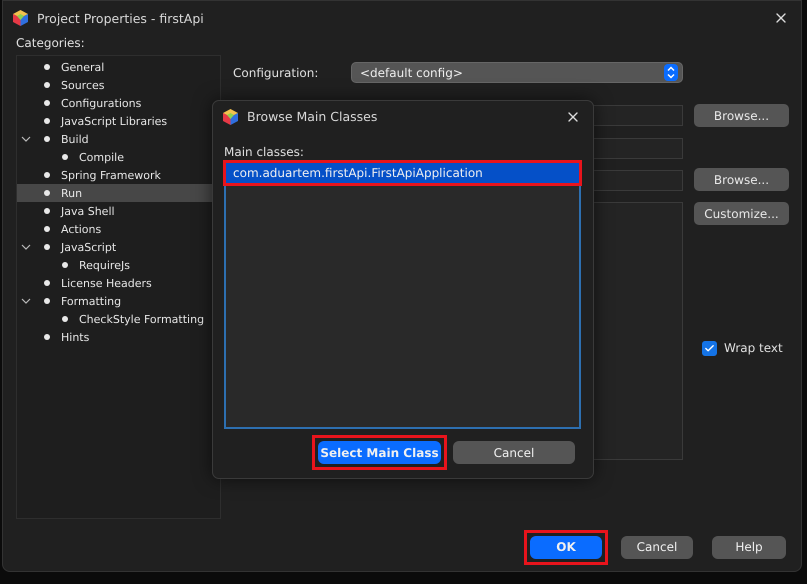  I want to click on wrap-text-checkbox: Wrap text, so click(741, 348).